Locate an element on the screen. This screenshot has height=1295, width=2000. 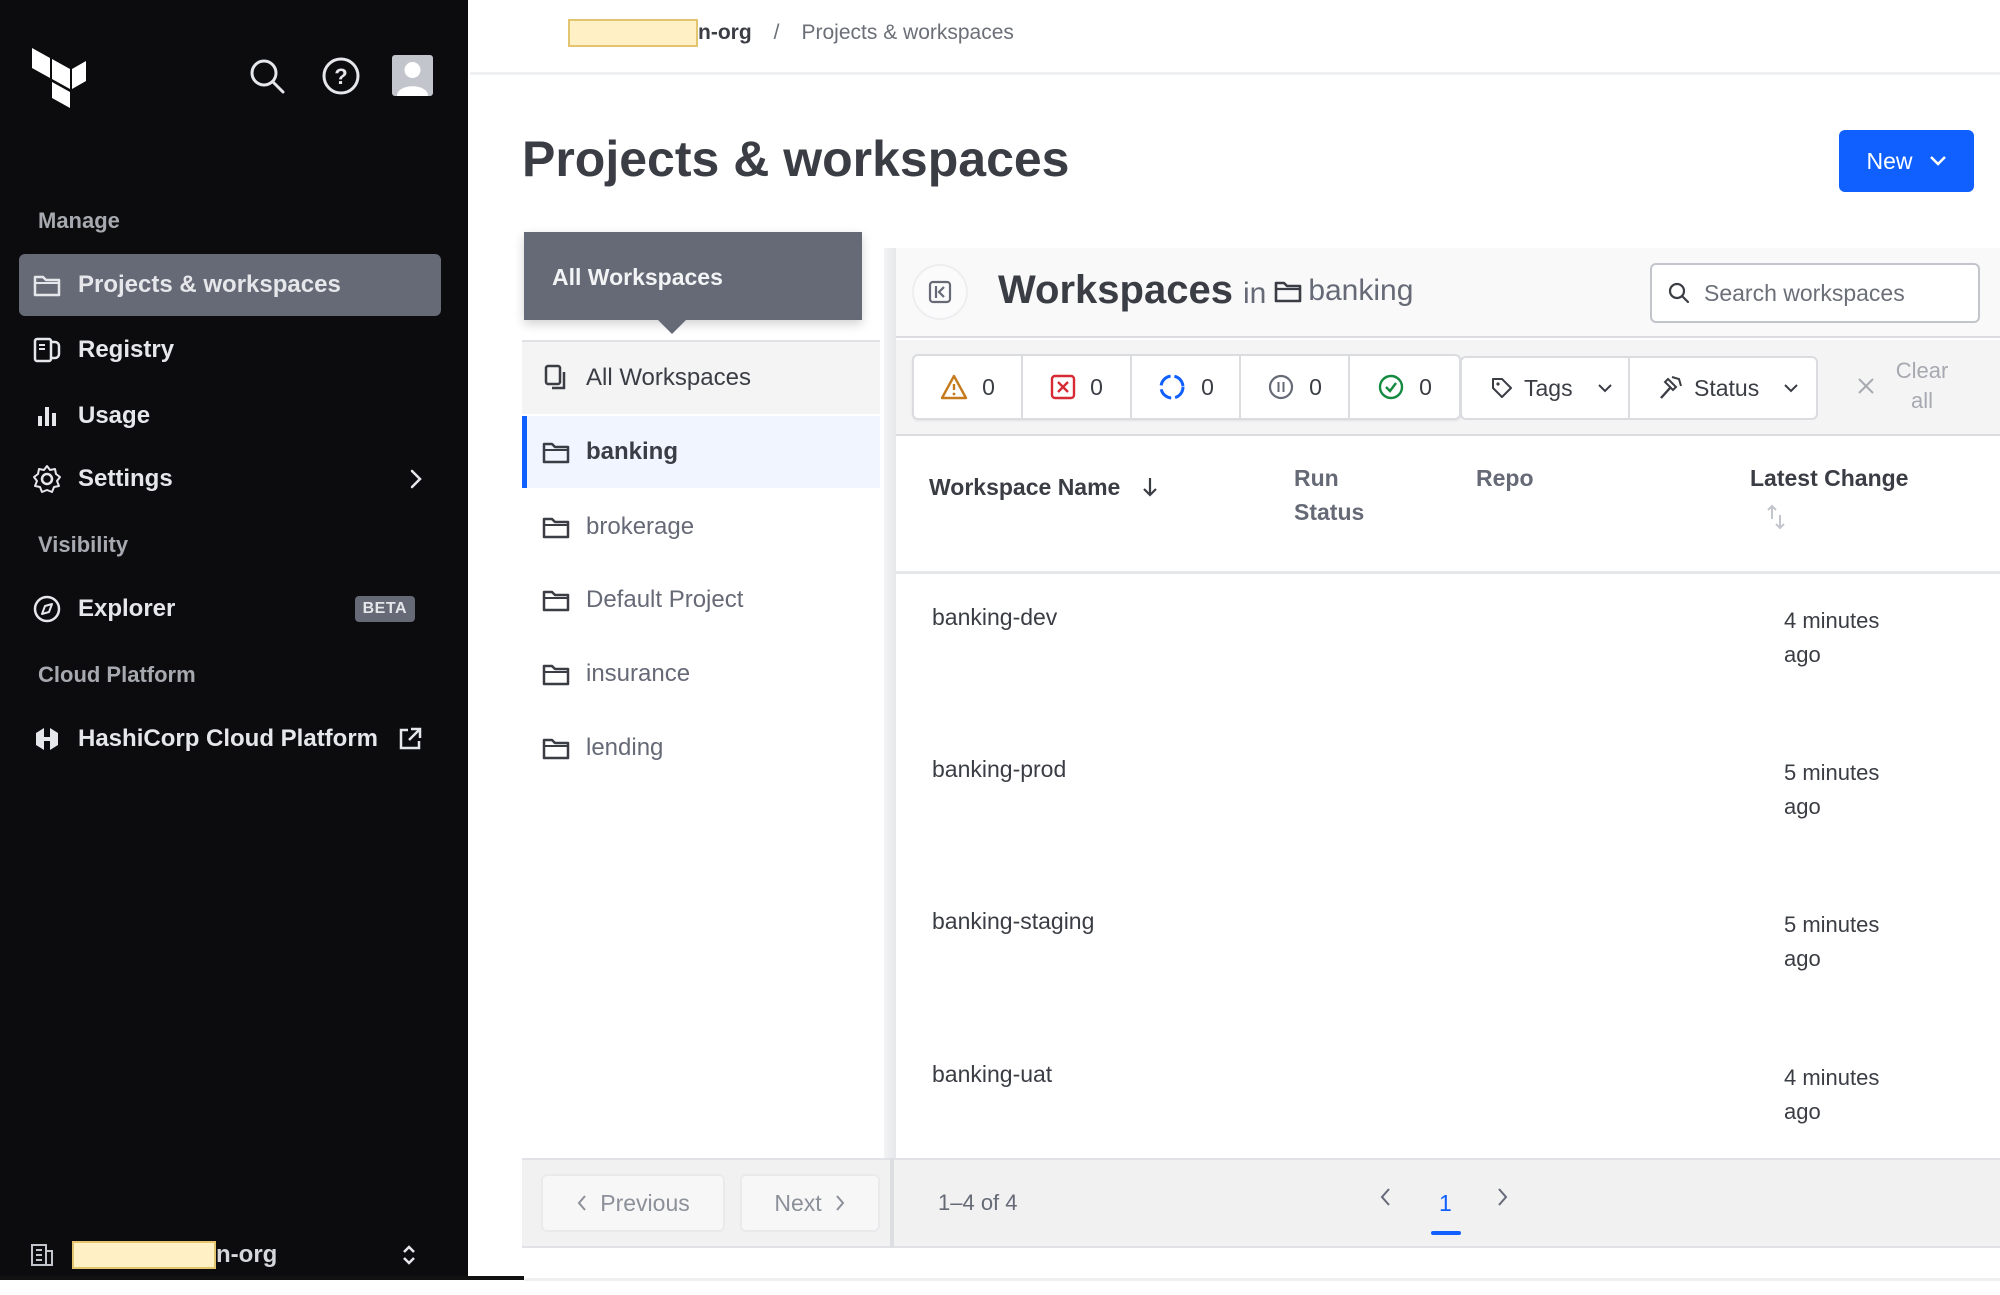
status-filter-success: 0 is located at coordinates (1404, 387).